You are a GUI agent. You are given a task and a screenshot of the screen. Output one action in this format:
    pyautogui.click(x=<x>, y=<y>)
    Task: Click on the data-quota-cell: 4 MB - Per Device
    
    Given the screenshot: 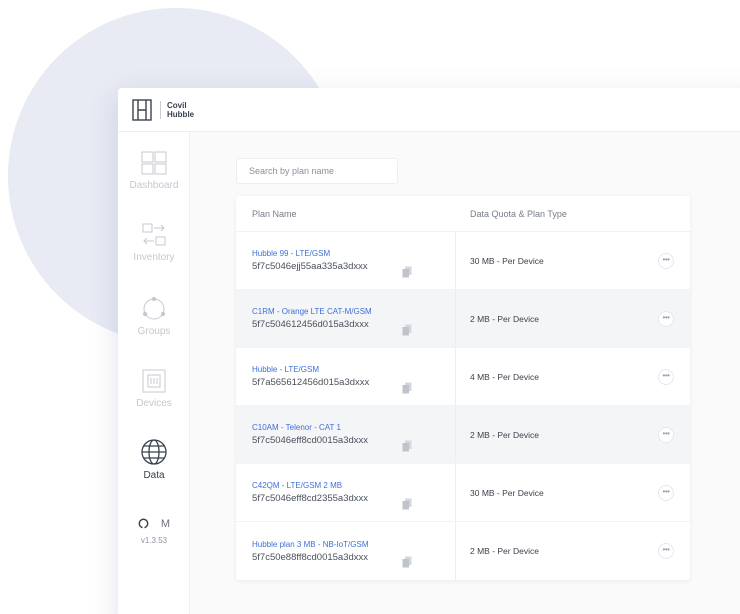 What is the action you would take?
    pyautogui.click(x=504, y=376)
    